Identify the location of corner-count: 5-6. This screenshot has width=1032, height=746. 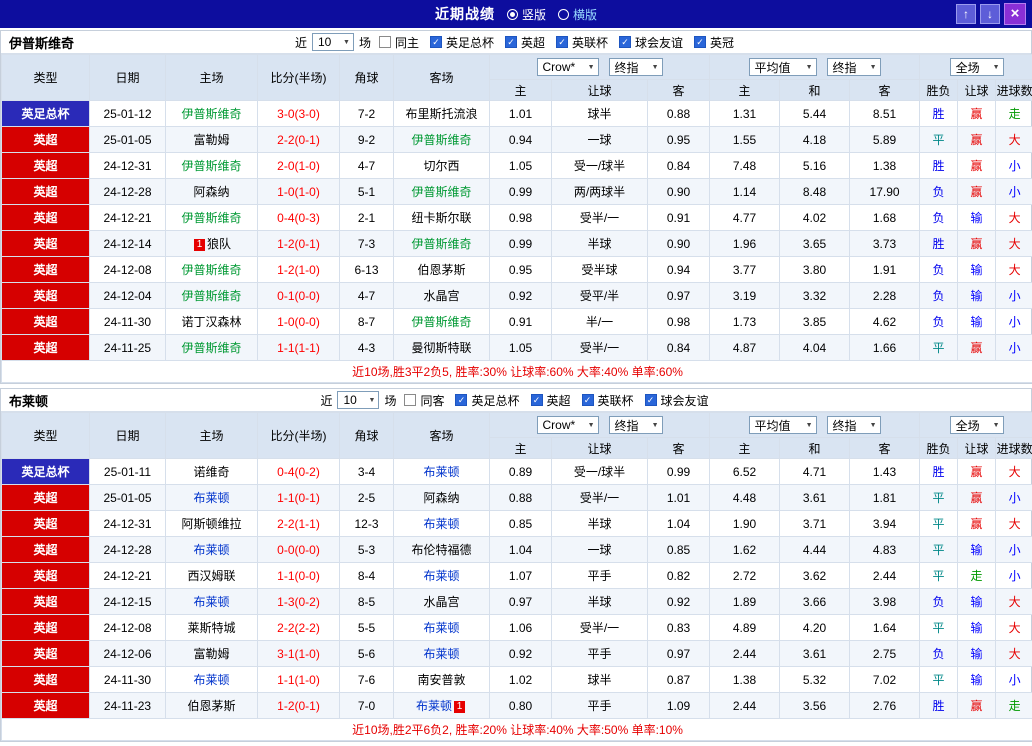
(367, 654).